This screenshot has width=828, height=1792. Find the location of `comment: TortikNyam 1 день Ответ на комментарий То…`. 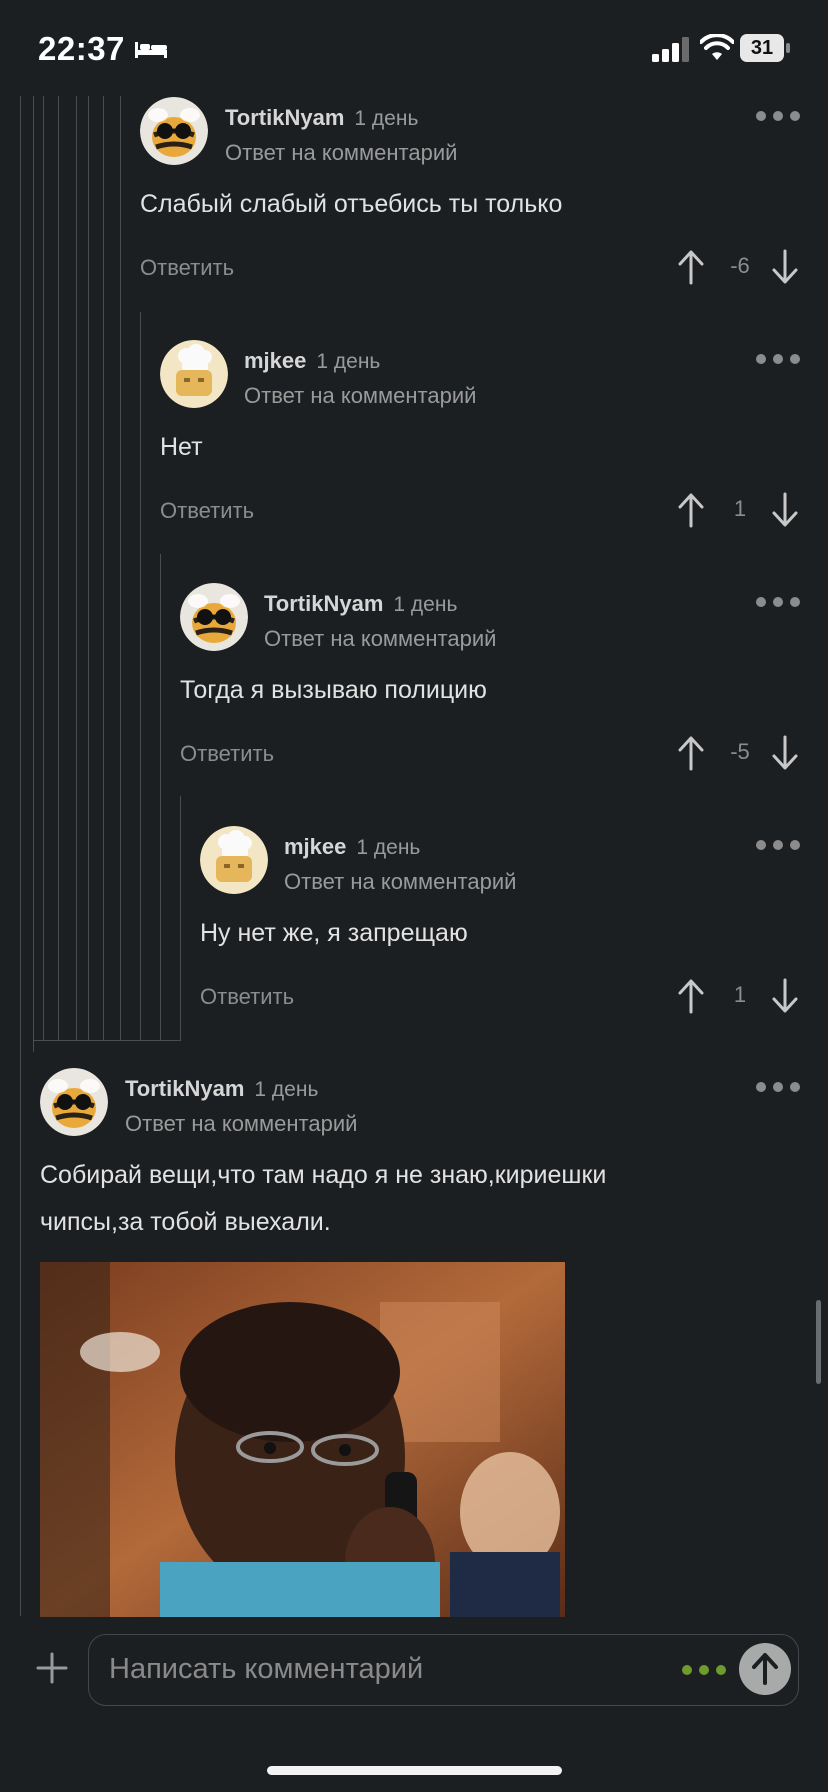

comment: TortikNyam 1 день Ответ на комментарий То… is located at coordinates (490, 683).